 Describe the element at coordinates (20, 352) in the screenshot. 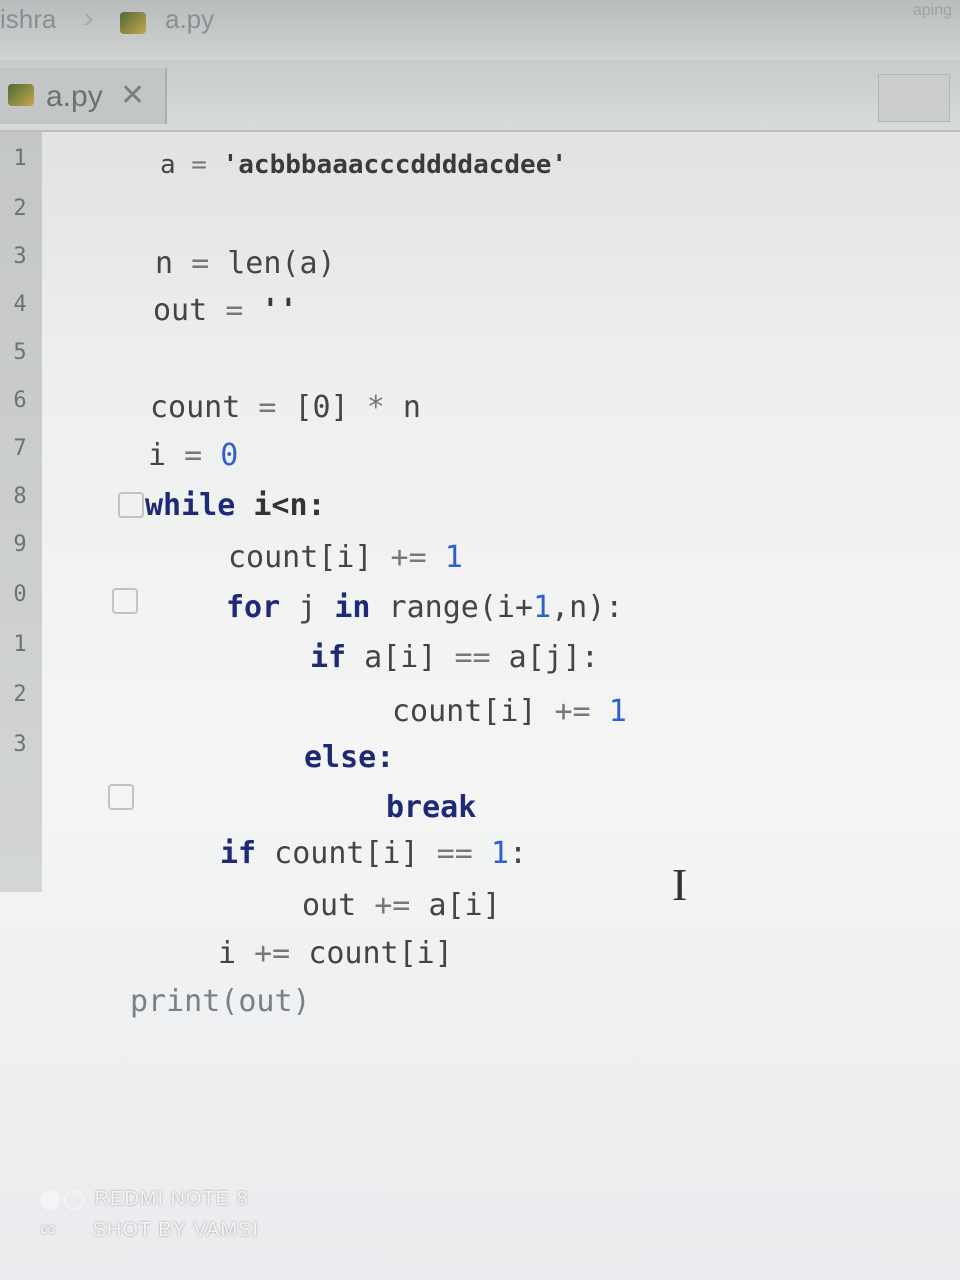

I see `line-number: 5` at that location.